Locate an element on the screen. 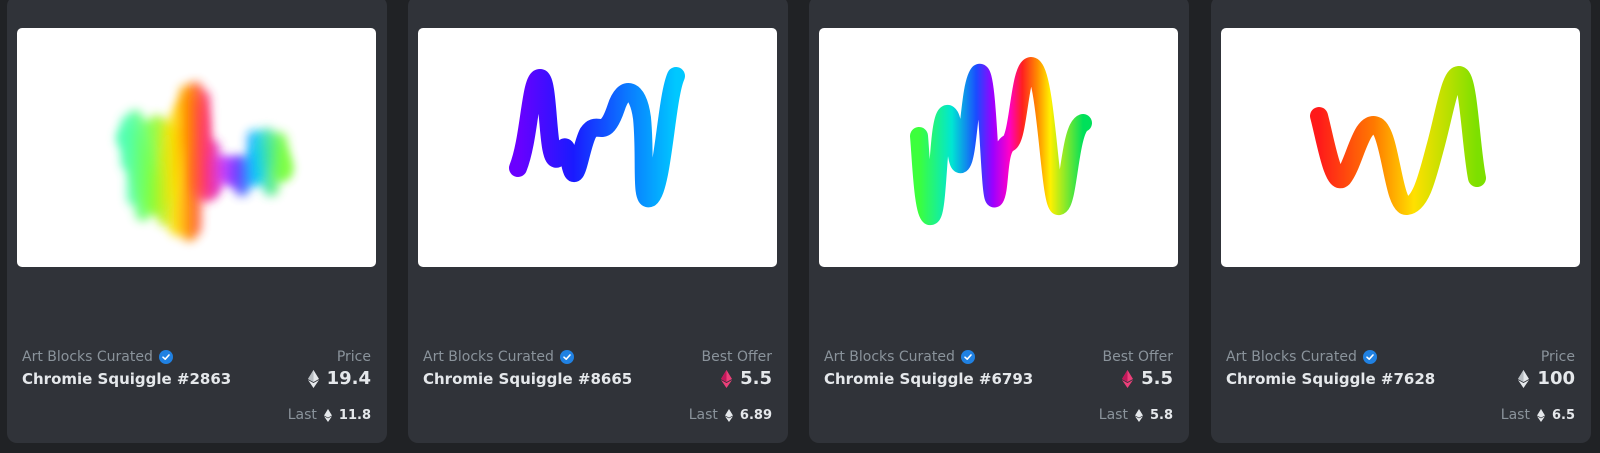 This screenshot has width=1600, height=453. price: 19.4 is located at coordinates (339, 378).